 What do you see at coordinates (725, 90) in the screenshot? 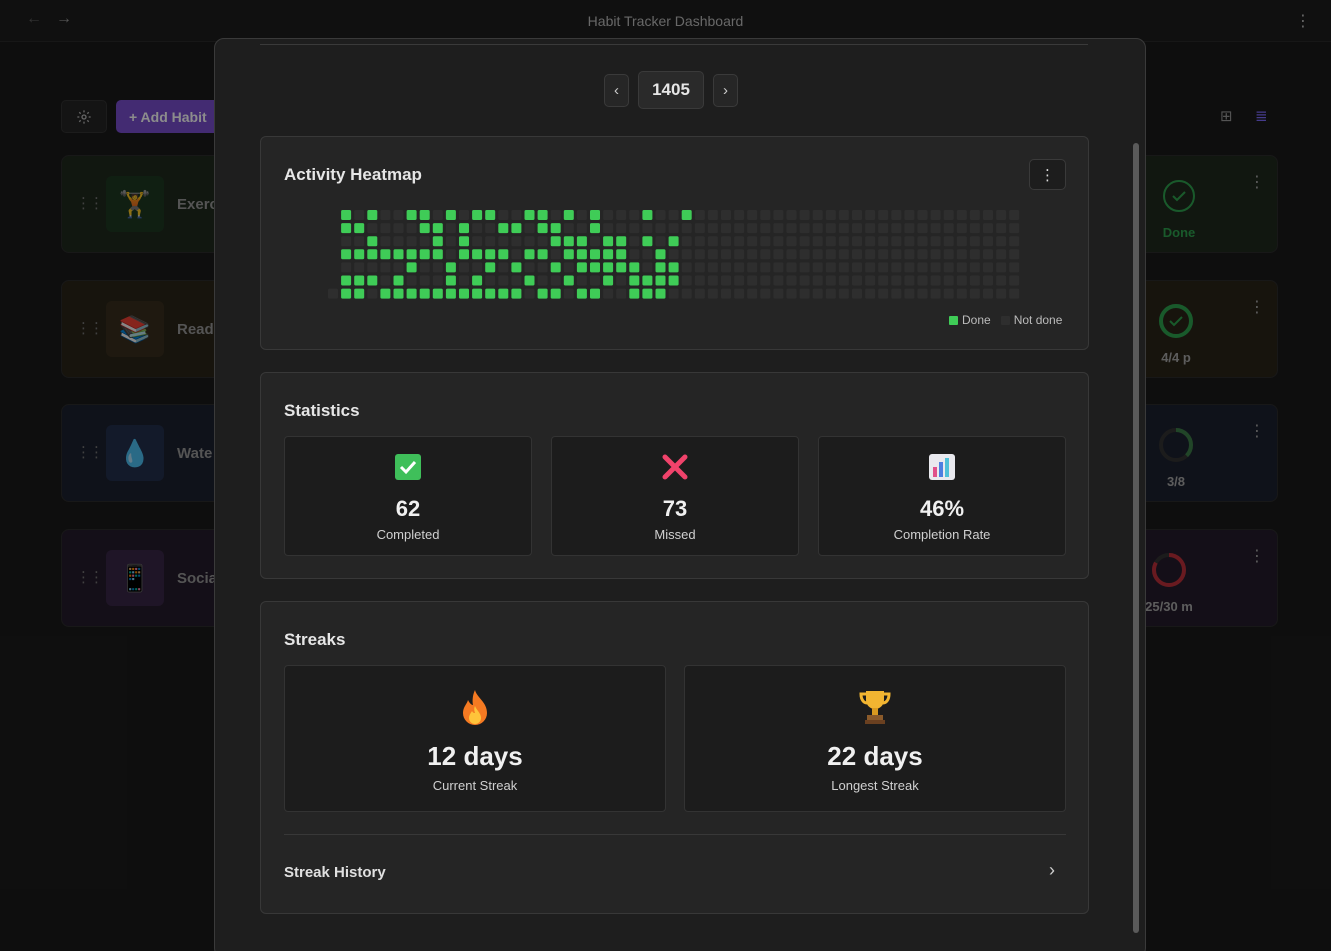
I see `next-year-button: ›` at bounding box center [725, 90].